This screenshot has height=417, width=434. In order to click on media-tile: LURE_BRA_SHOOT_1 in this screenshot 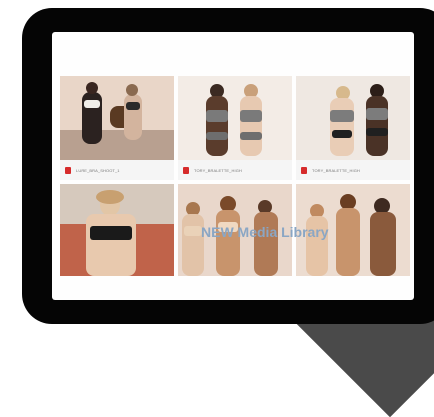, I will do `click(117, 128)`.